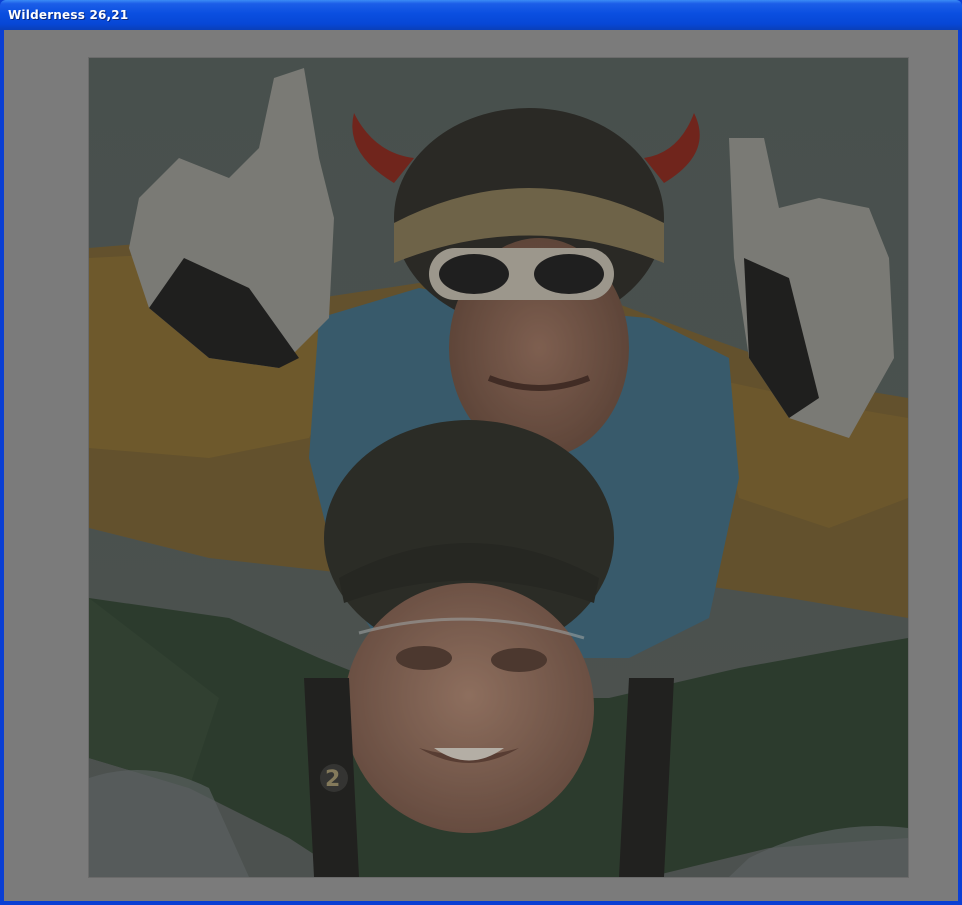 This screenshot has width=962, height=905. What do you see at coordinates (481, 15) in the screenshot?
I see `title-bar: Wilderness 26,21` at bounding box center [481, 15].